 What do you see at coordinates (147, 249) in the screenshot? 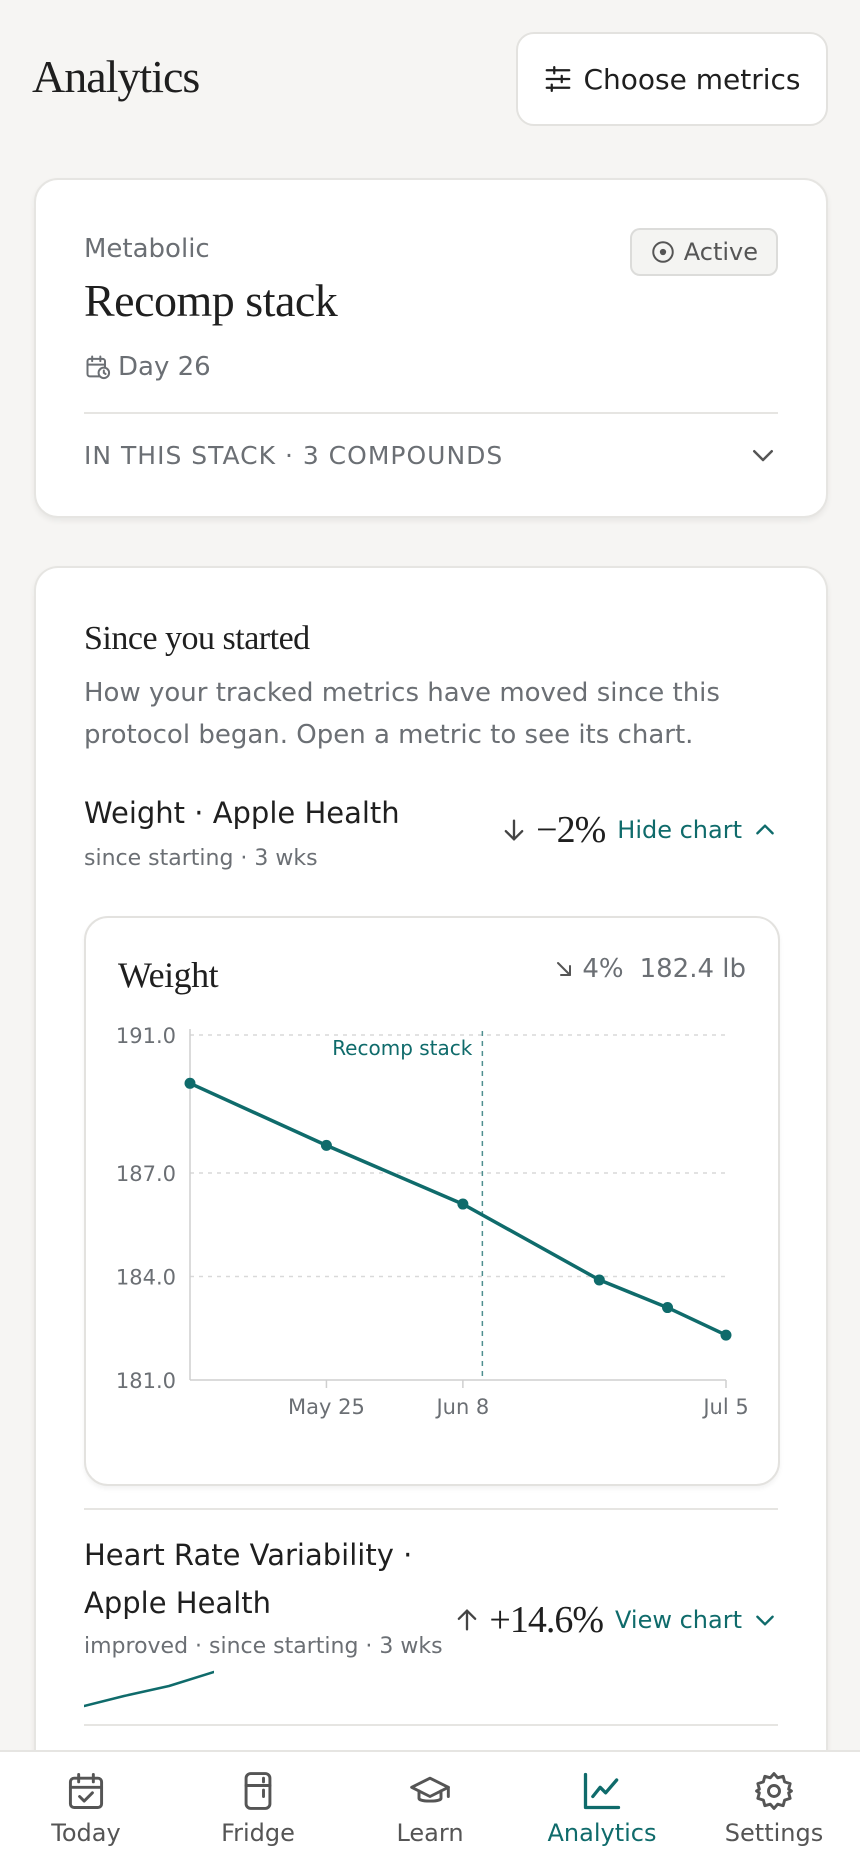
I see `stack-category: Metabolic` at bounding box center [147, 249].